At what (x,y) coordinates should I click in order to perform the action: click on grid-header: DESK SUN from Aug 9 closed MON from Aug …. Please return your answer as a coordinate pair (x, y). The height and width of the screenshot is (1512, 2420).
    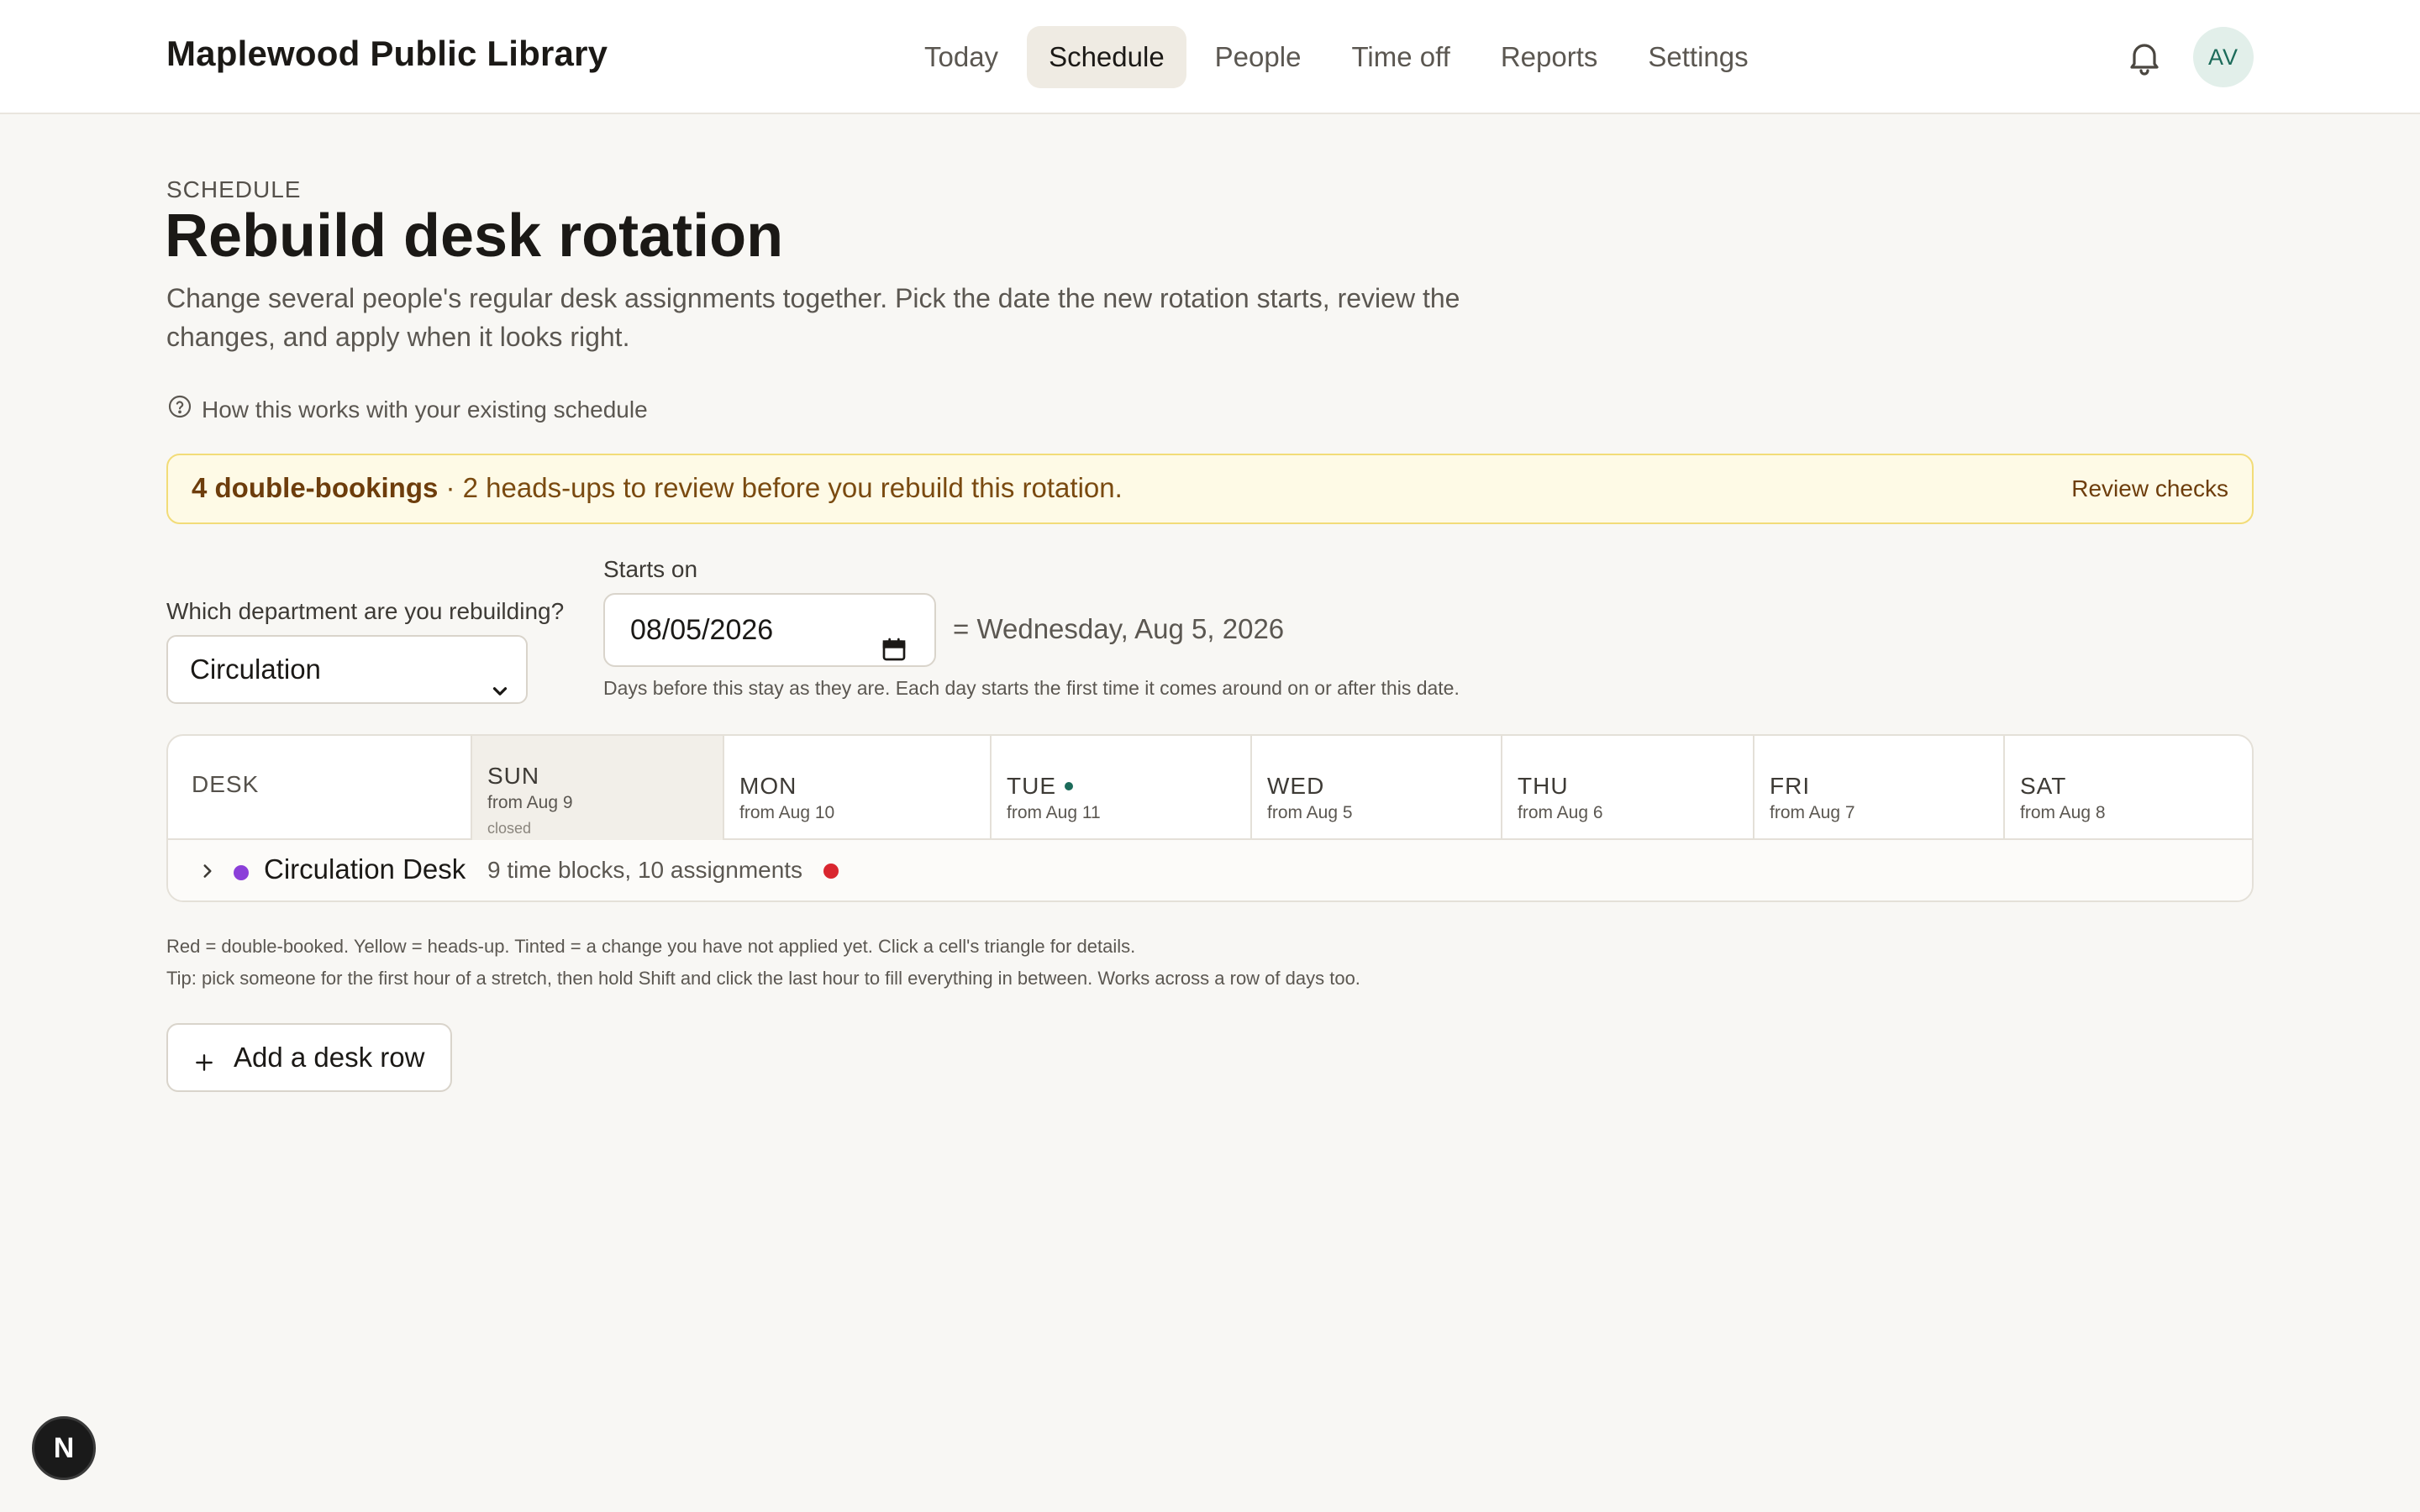
    Looking at the image, I should click on (1210, 788).